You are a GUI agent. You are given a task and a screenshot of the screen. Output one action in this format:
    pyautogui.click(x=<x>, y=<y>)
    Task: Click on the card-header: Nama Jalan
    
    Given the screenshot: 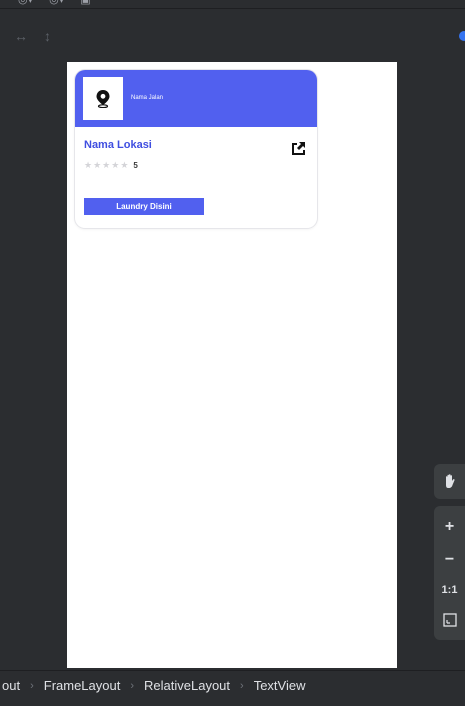 What is the action you would take?
    pyautogui.click(x=196, y=98)
    